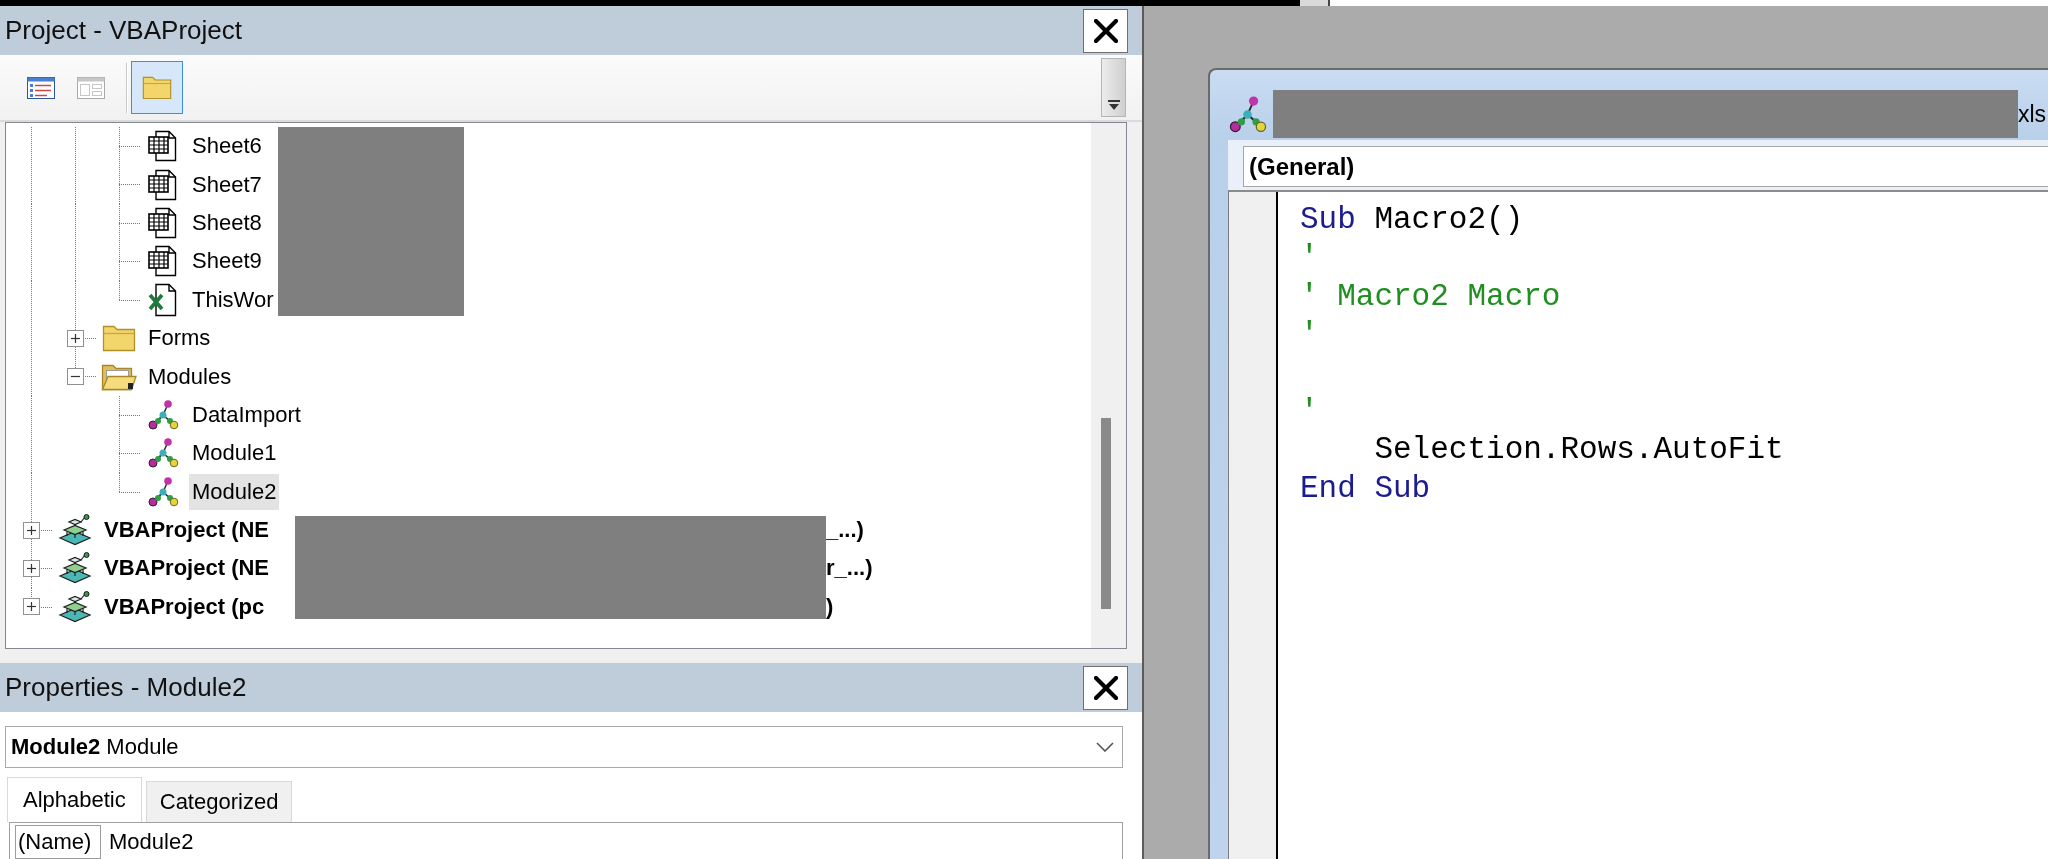 The width and height of the screenshot is (2048, 859). I want to click on window-title: xls, so click(2032, 114).